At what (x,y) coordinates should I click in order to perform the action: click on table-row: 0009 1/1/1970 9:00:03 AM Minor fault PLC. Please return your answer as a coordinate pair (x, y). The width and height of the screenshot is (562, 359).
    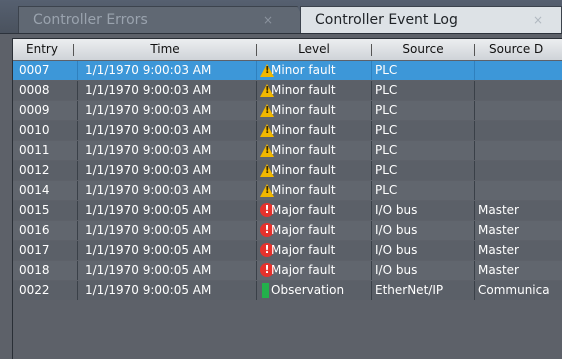
    Looking at the image, I should click on (287, 110).